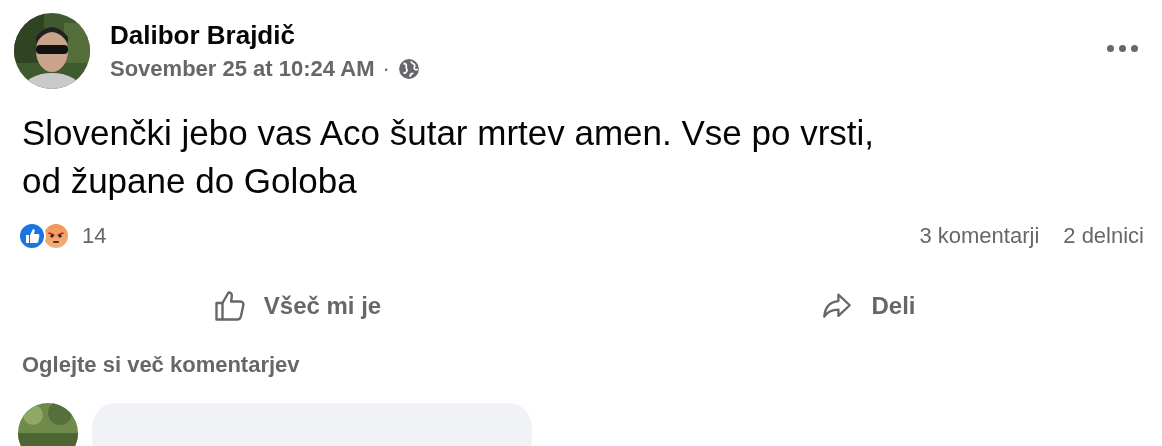 This screenshot has width=1162, height=446. Describe the element at coordinates (242, 69) in the screenshot. I see `post-timestamp: Sovember 25 at 10:24 AM` at that location.